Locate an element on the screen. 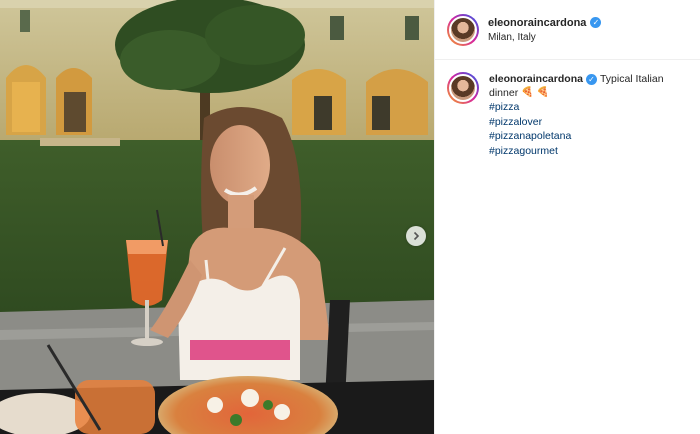 This screenshot has height=434, width=700. username-link: eleonoraincardona is located at coordinates (537, 23).